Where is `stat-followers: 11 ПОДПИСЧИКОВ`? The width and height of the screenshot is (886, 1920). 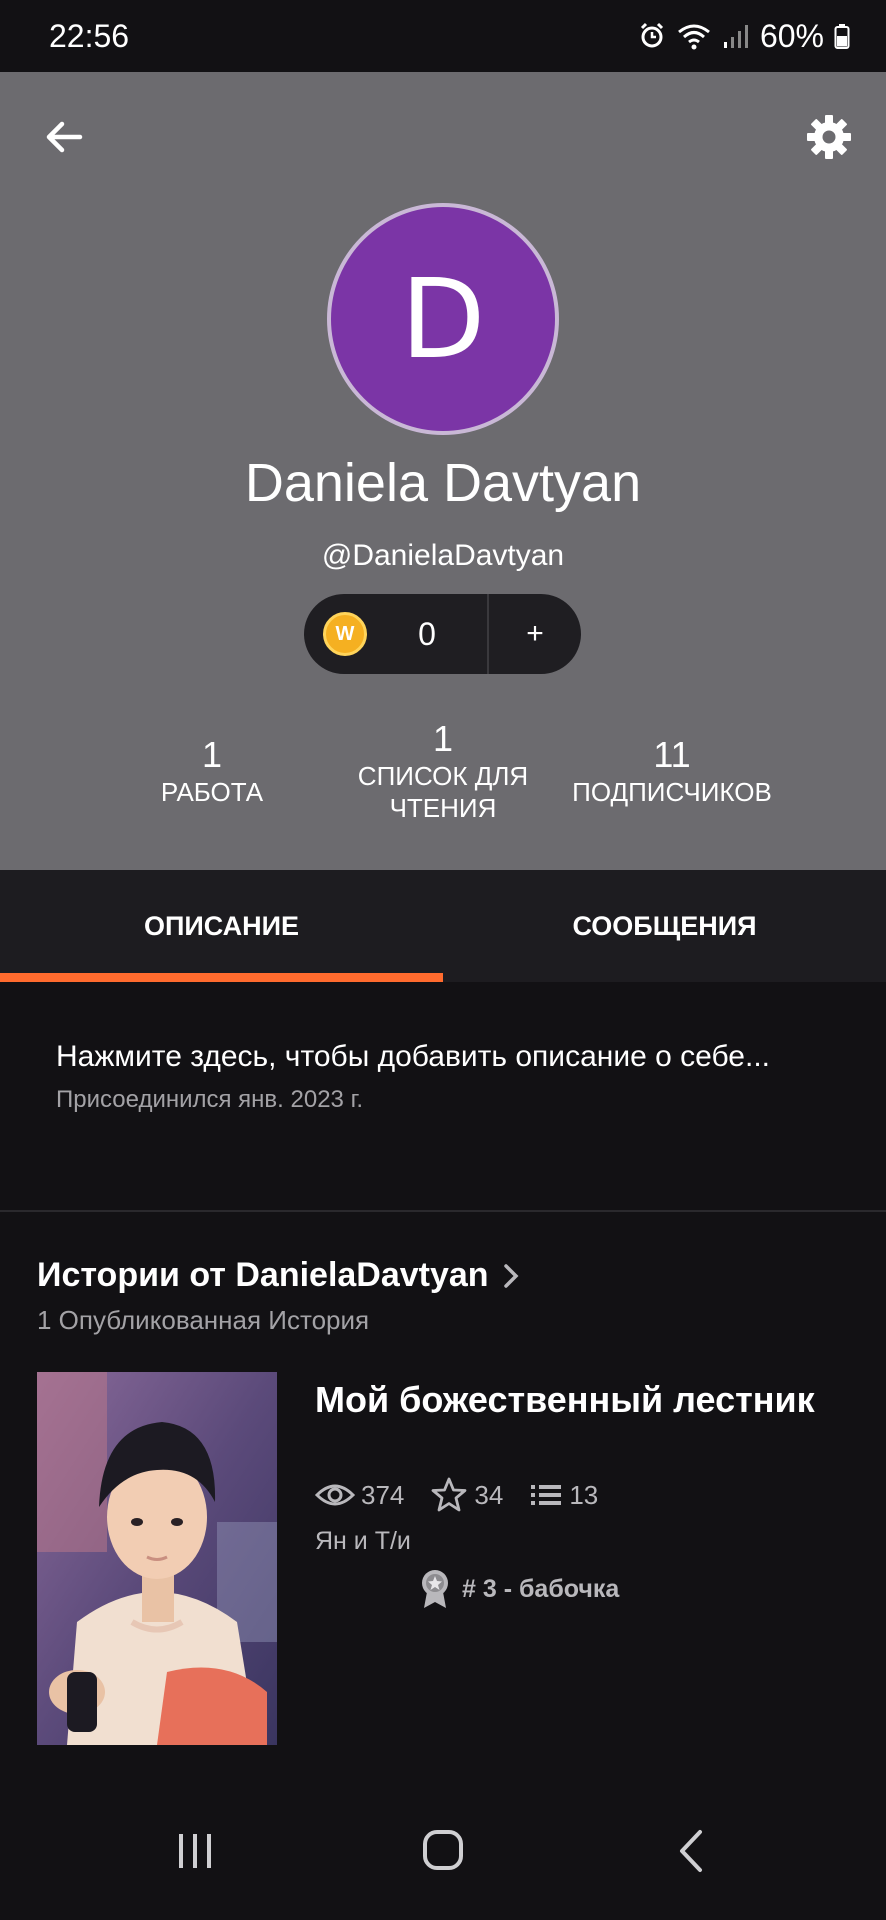 stat-followers: 11 ПОДПИСЧИКОВ is located at coordinates (672, 771).